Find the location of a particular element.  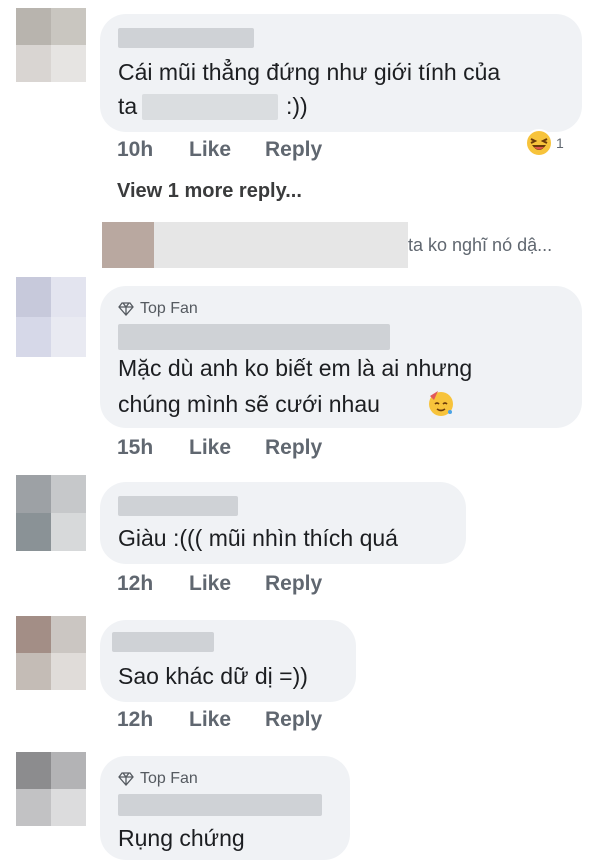

timestamp: 10h is located at coordinates (153, 150).